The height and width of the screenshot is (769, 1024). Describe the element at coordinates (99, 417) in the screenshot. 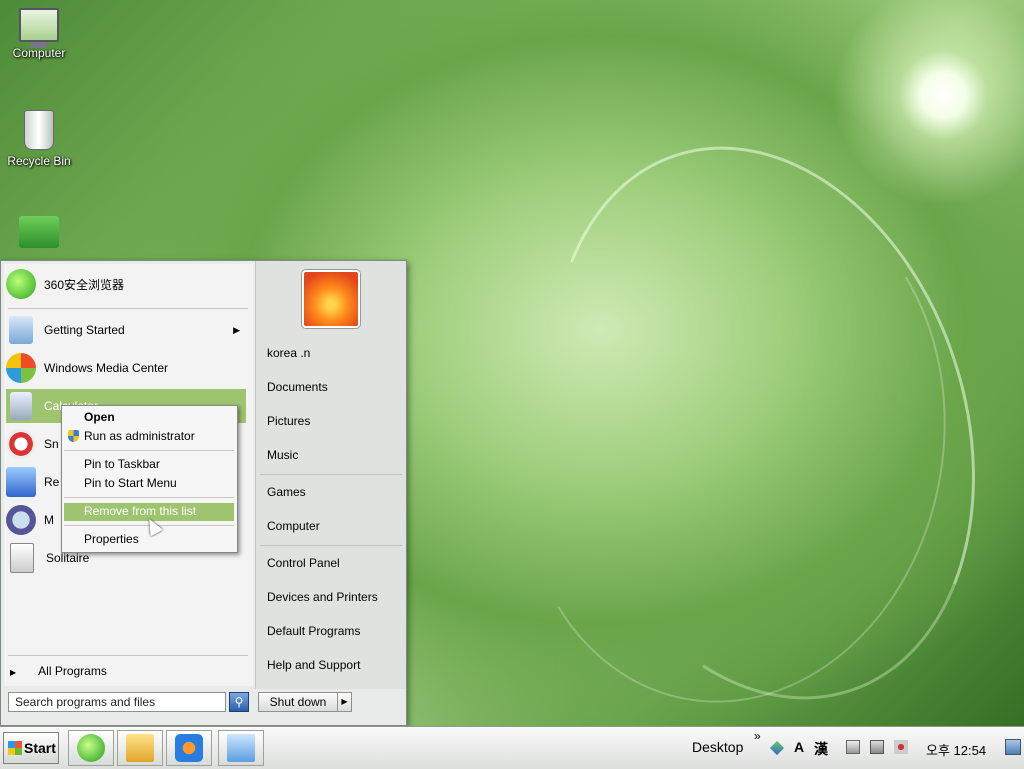

I see `context-open: Open` at that location.